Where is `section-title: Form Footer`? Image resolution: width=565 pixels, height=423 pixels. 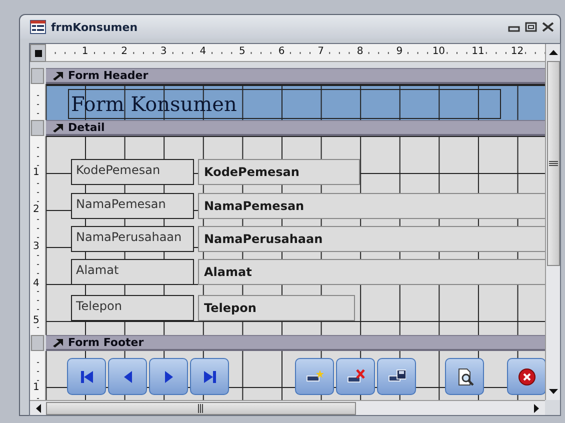 section-title: Form Footer is located at coordinates (106, 342).